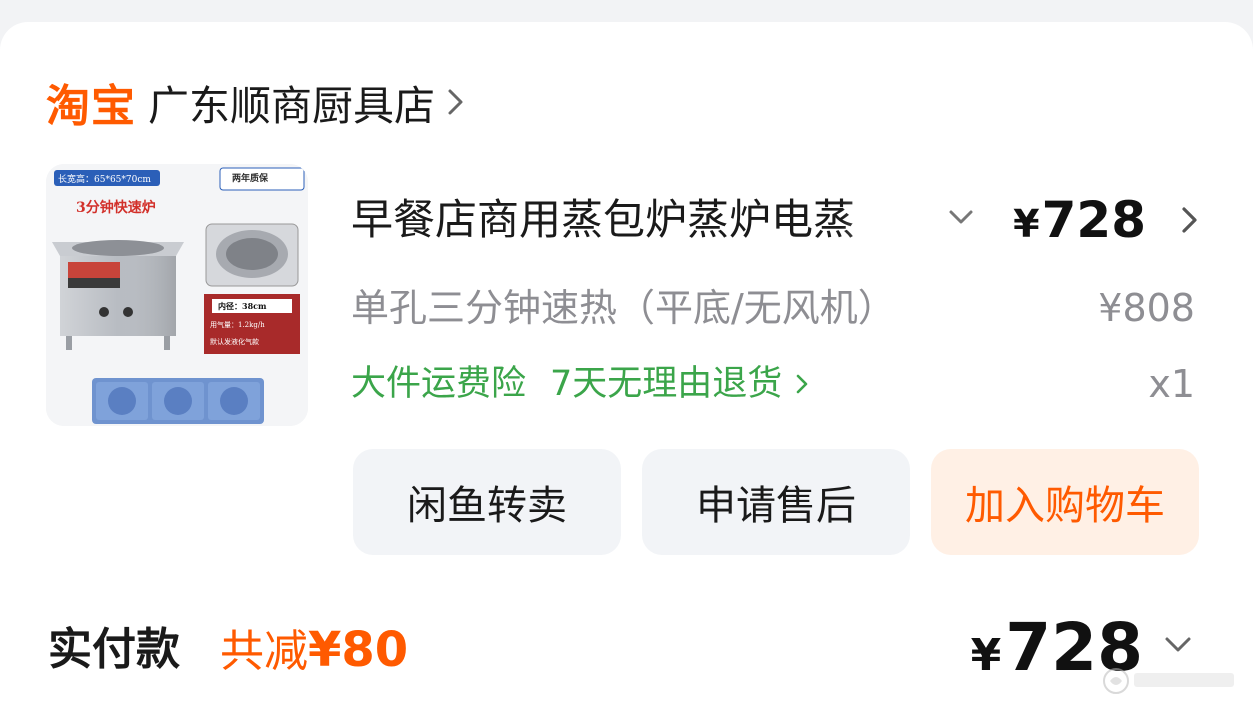 Image resolution: width=1253 pixels, height=712 pixels. I want to click on price-symbol: ¥, so click(1026, 224).